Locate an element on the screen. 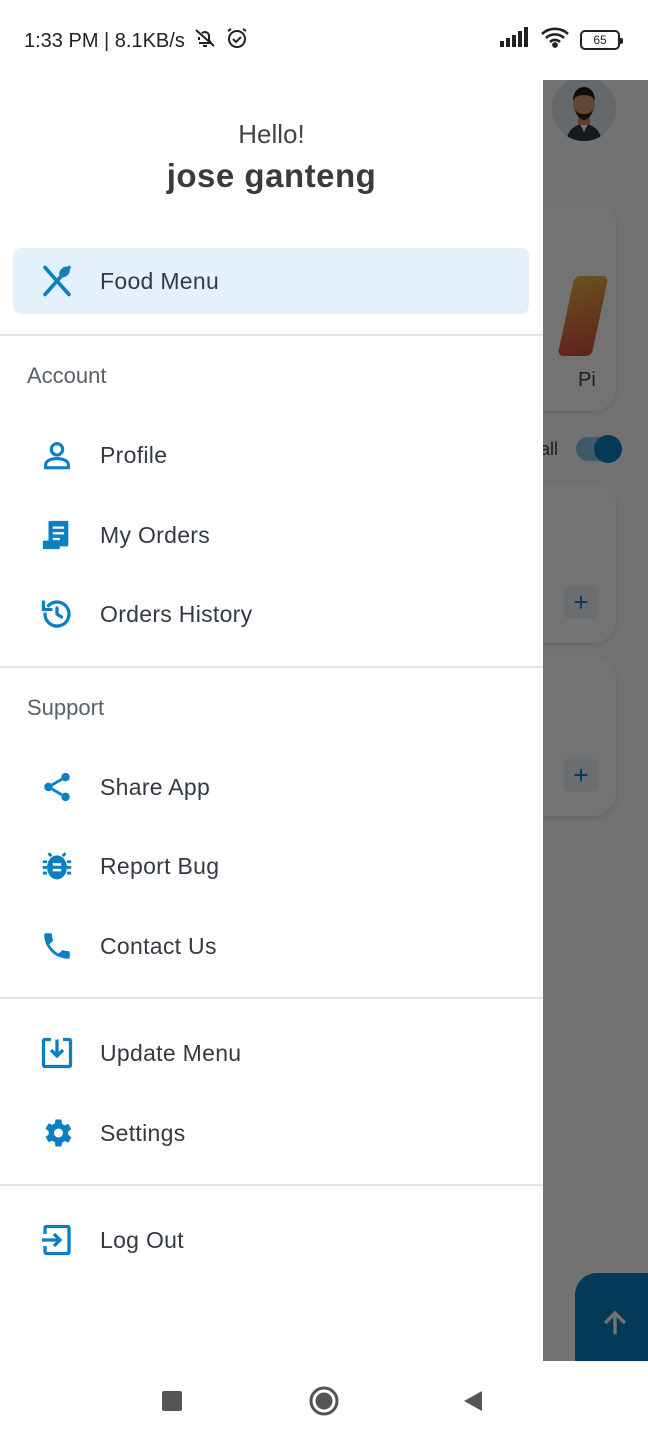 This screenshot has height=1440, width=648. section-title-support: Support is located at coordinates (66, 707).